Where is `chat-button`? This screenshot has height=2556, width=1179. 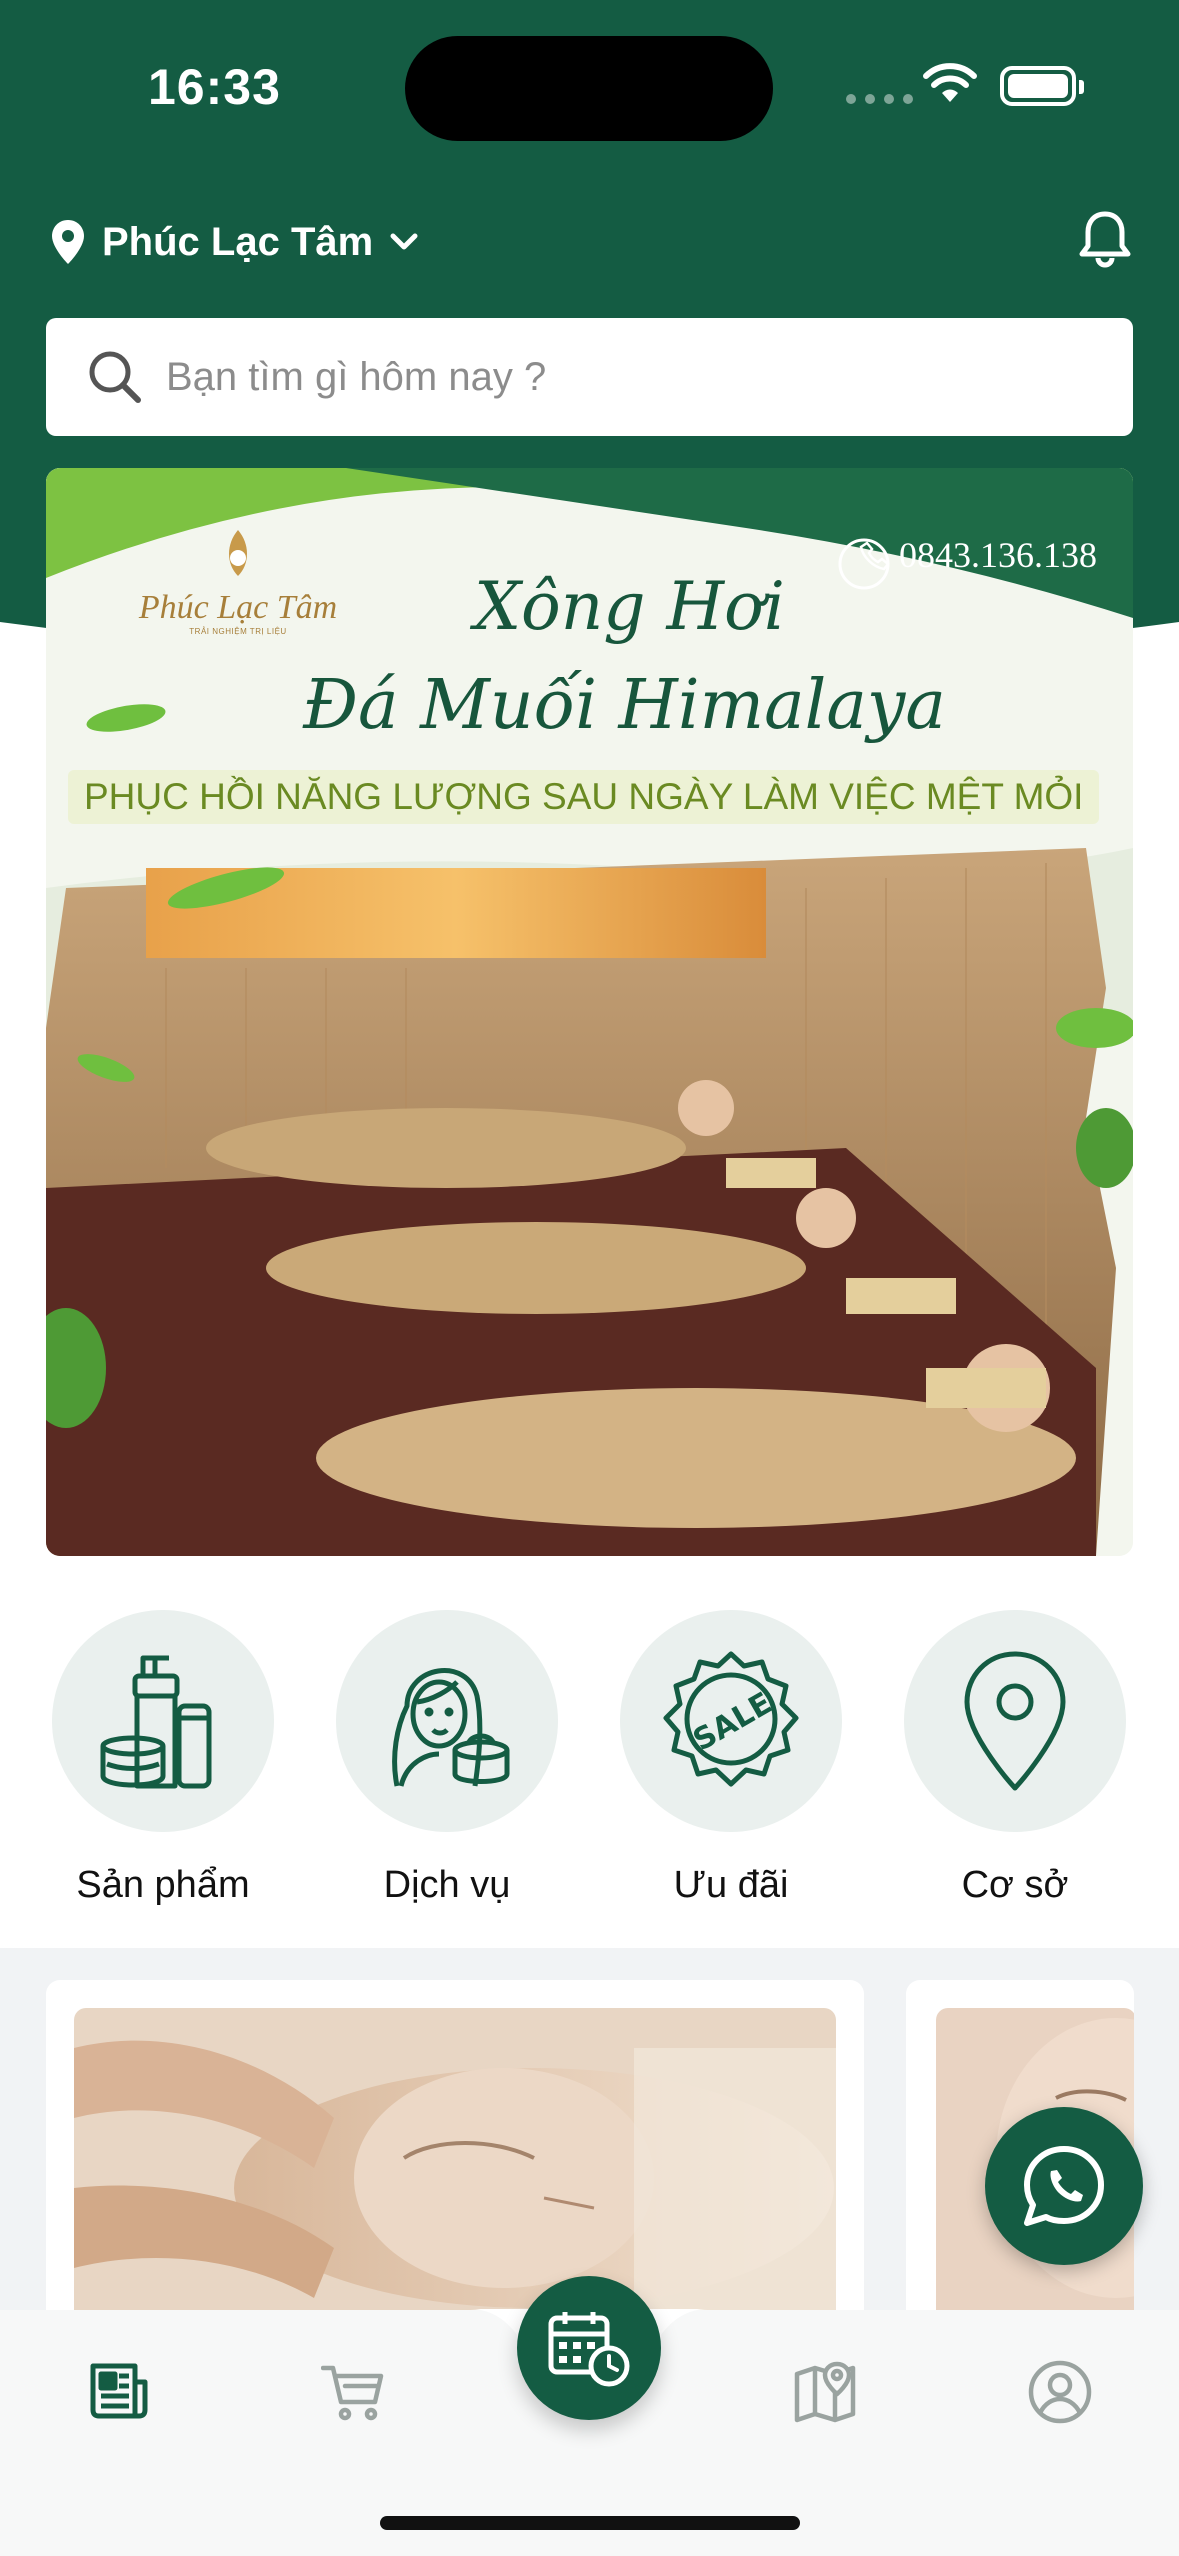
chat-button is located at coordinates (1064, 2186).